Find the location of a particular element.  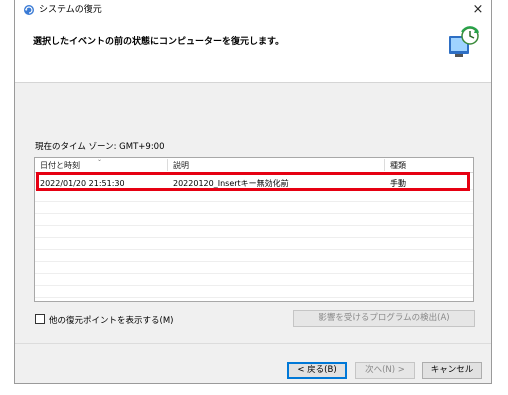

footer-divider is located at coordinates (253, 343).